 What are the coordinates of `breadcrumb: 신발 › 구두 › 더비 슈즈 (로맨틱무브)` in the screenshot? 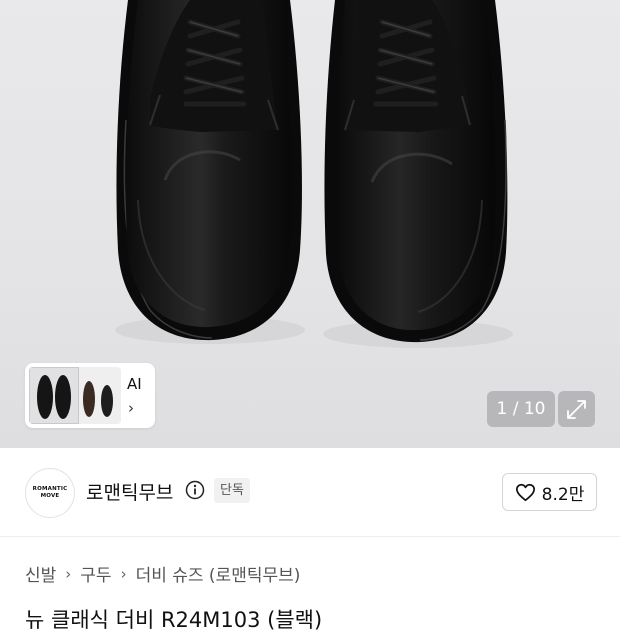 It's located at (163, 574).